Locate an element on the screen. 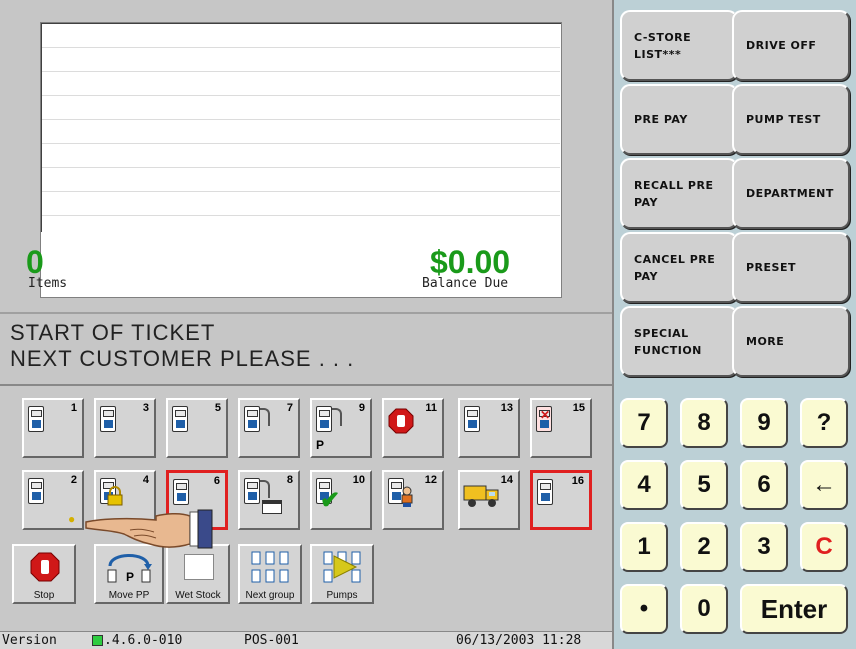  next-group-label: Next group is located at coordinates (270, 595).